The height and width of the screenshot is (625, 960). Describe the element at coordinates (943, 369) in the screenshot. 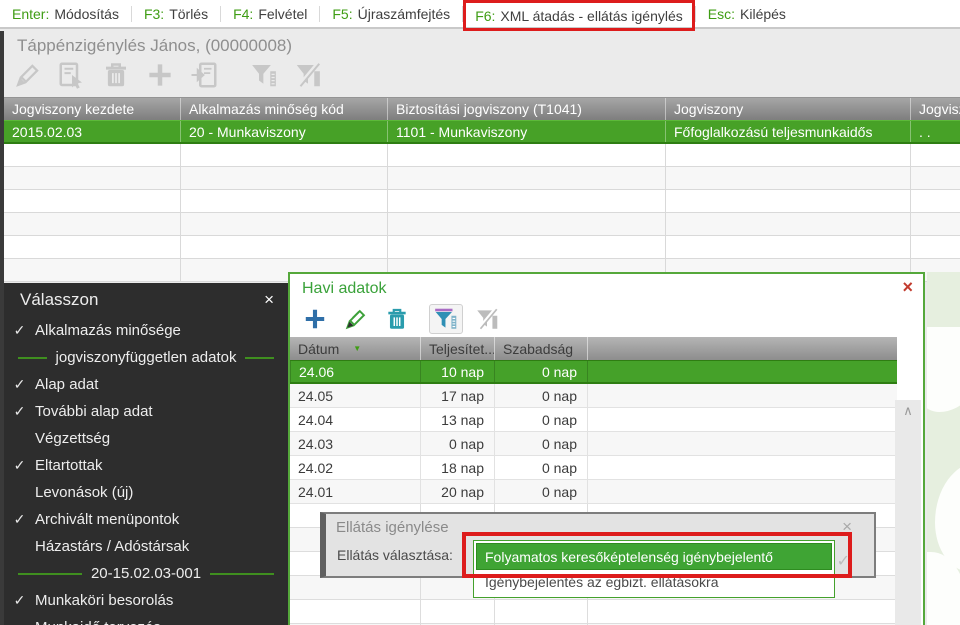

I see `watermark-shape` at that location.